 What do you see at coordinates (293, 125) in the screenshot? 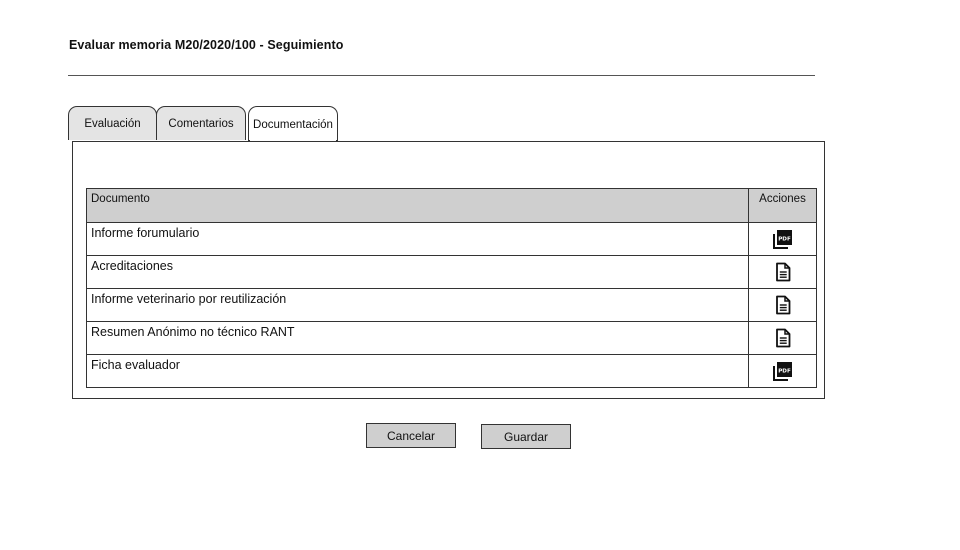
I see `tab-documentacion: Documentación` at bounding box center [293, 125].